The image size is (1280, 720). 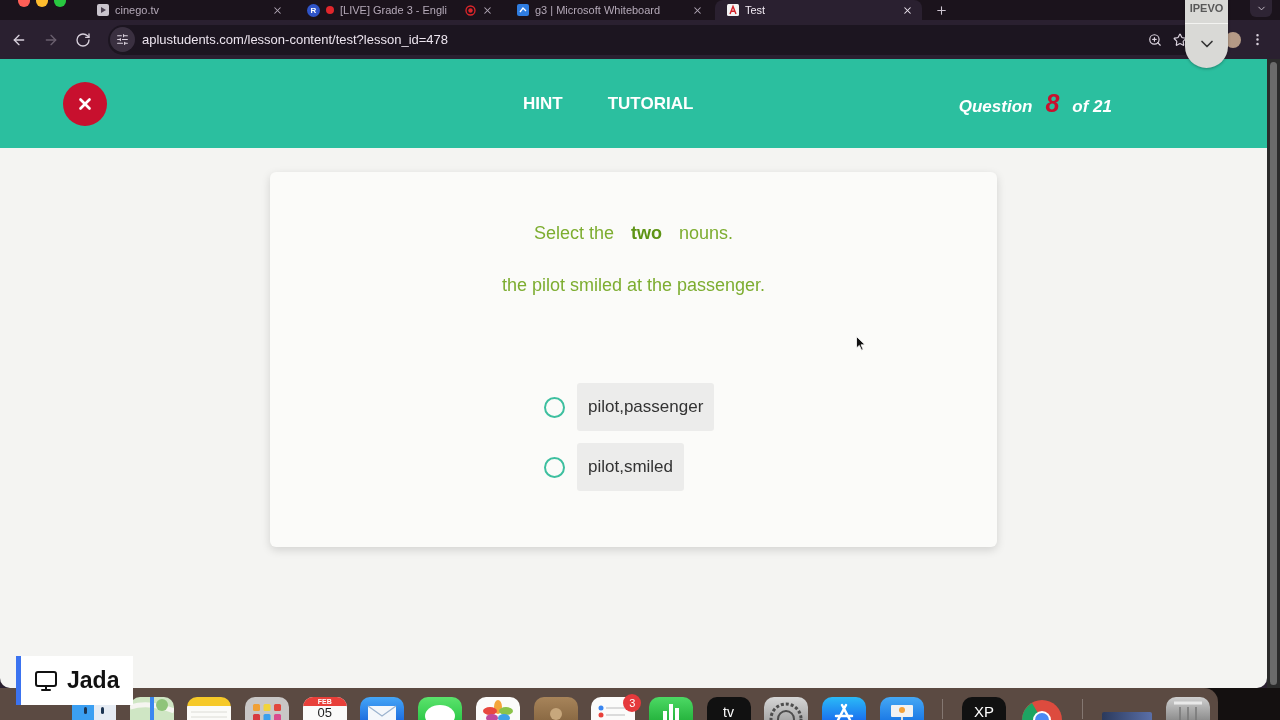 What do you see at coordinates (755, 10) in the screenshot?
I see `tab-title: Test` at bounding box center [755, 10].